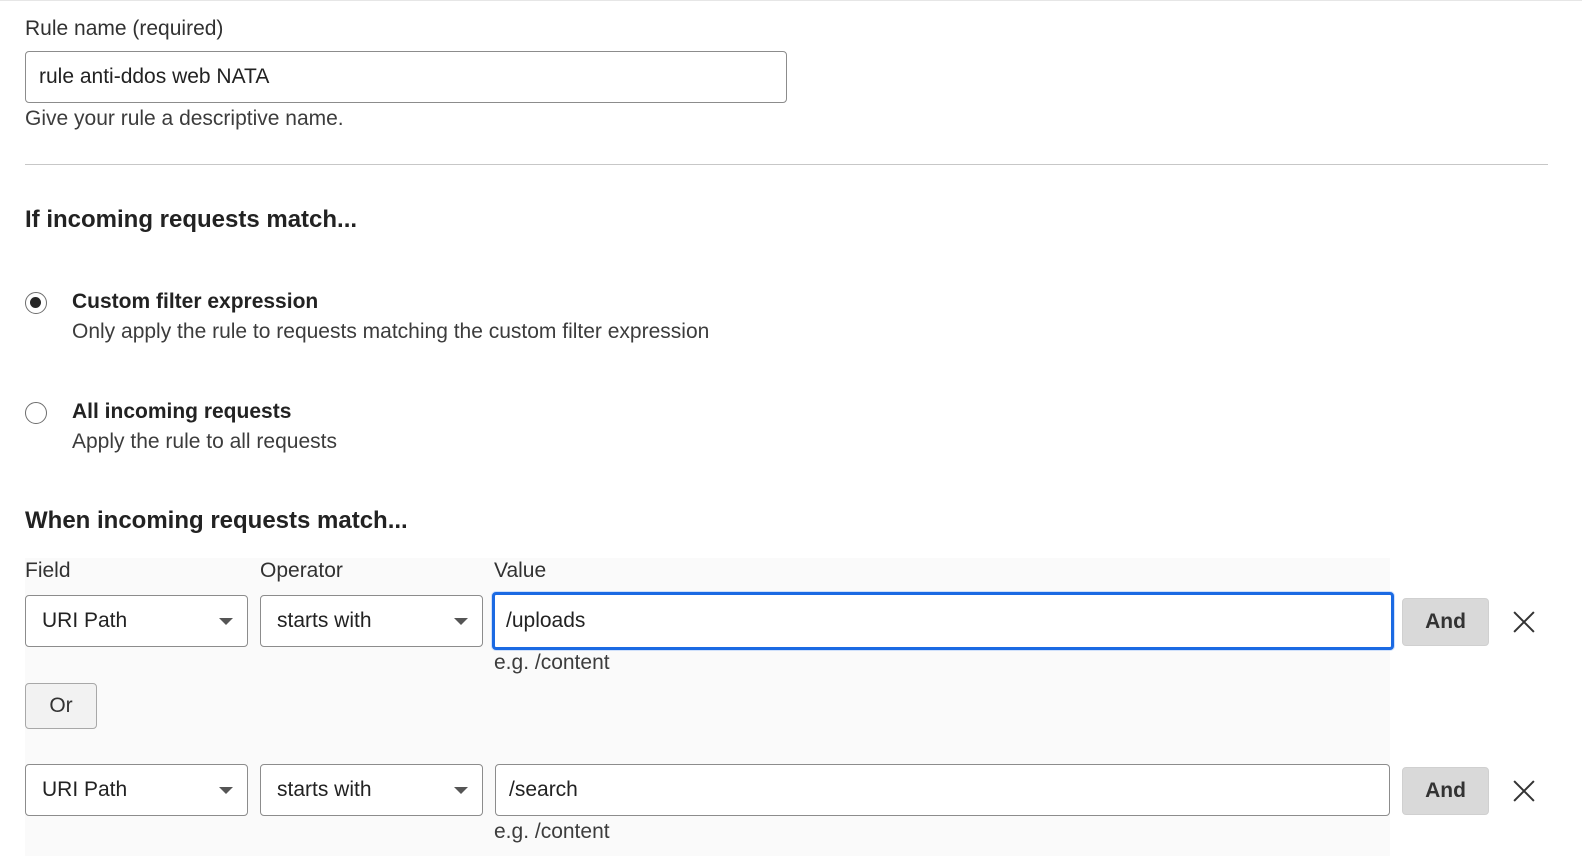  I want to click on custom-filter-title: Custom filter expression, so click(195, 301).